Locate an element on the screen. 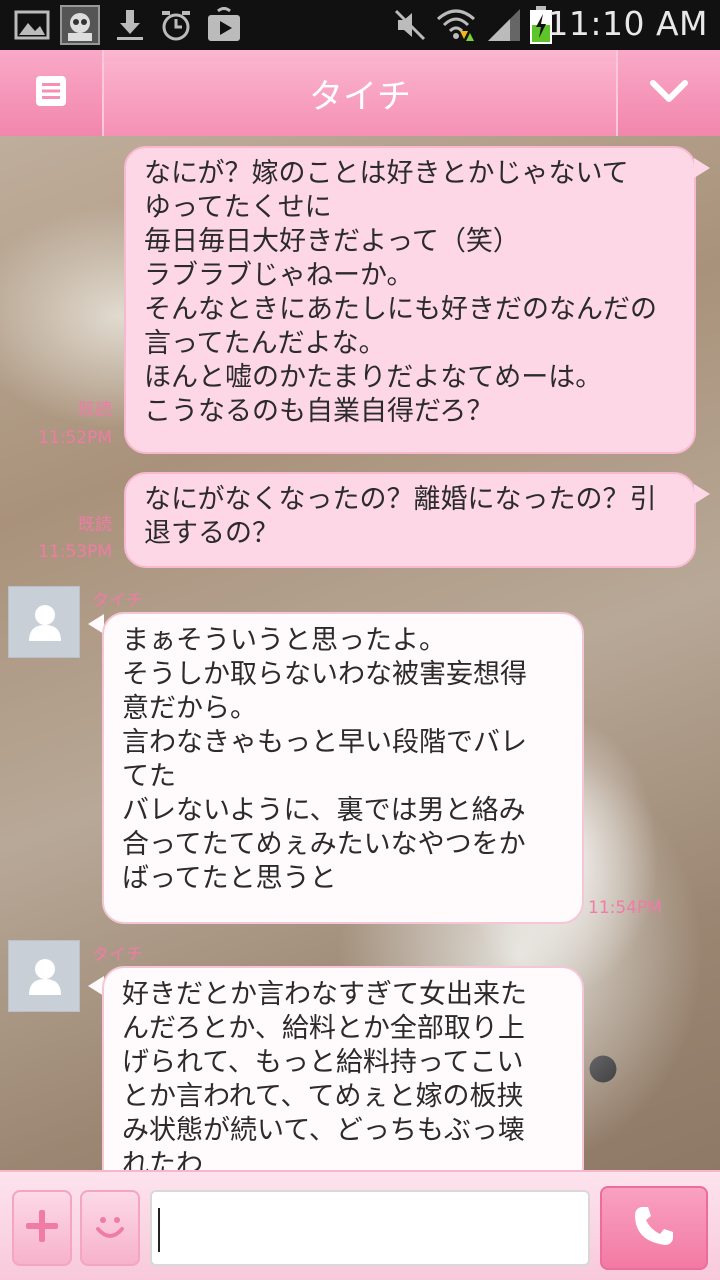 The height and width of the screenshot is (1280, 720). smiley-icon is located at coordinates (110, 1228).